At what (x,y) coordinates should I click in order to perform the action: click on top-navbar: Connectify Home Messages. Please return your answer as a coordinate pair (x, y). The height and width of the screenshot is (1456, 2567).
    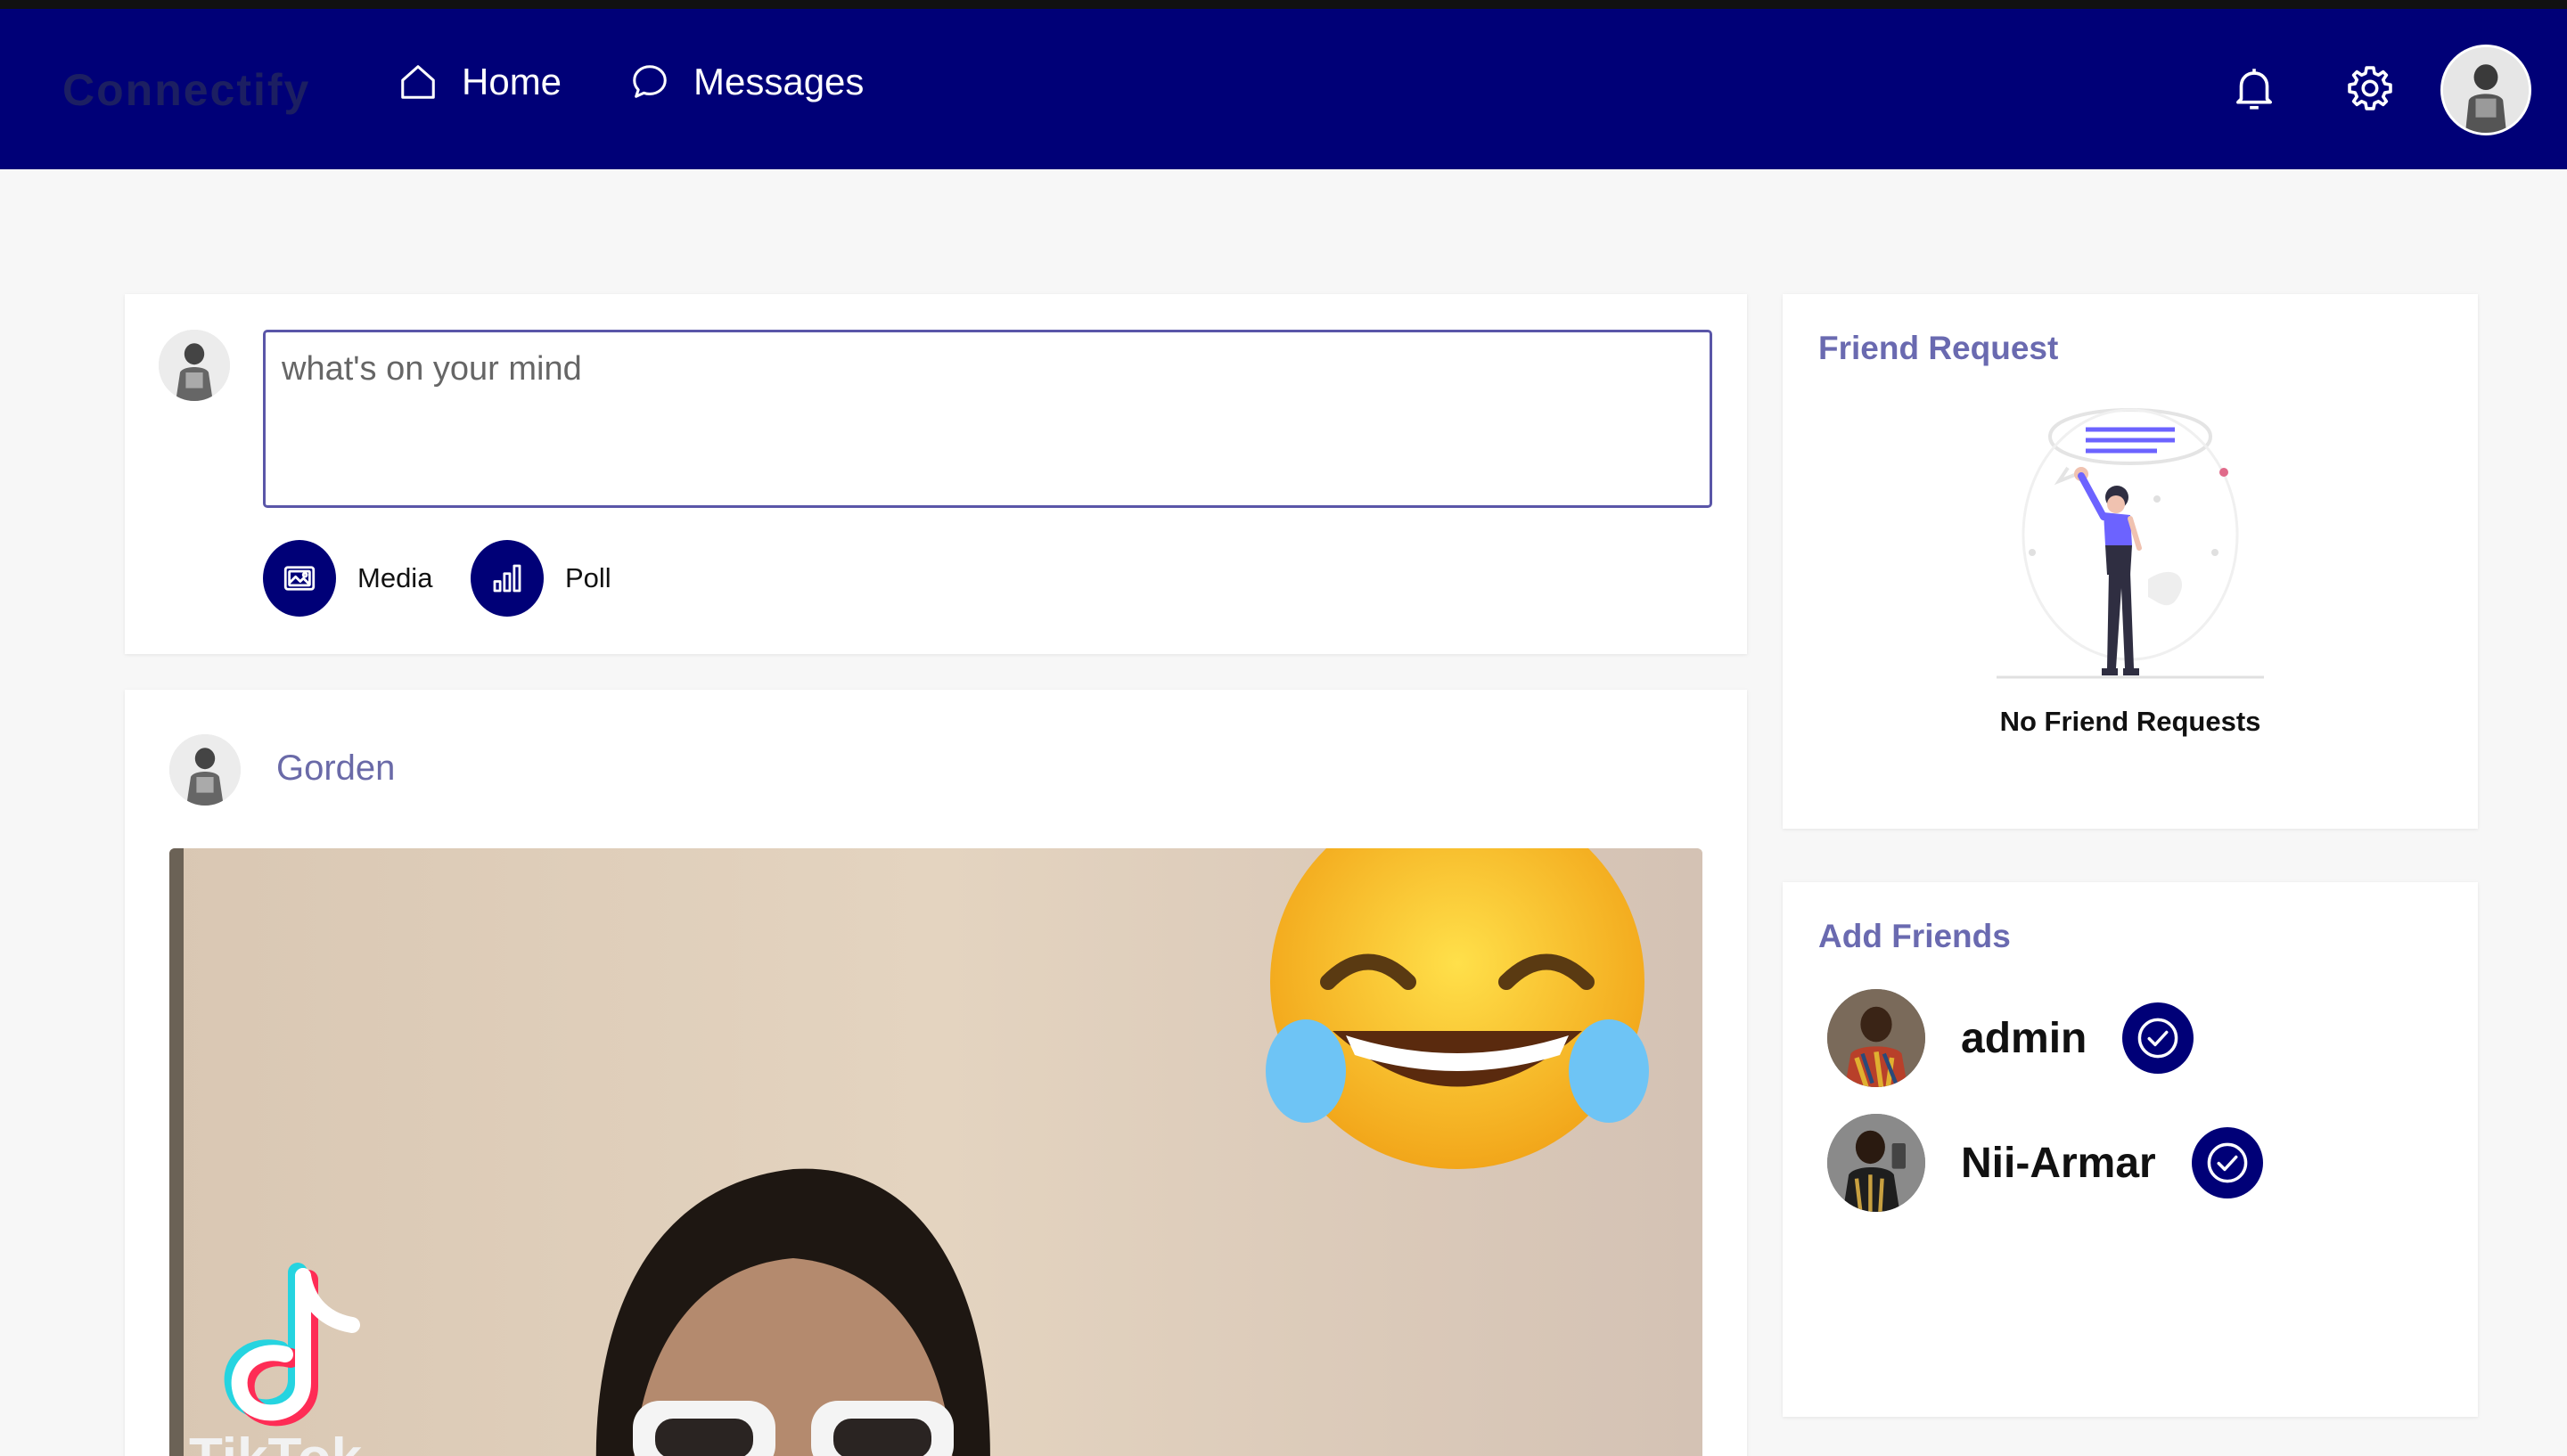
    Looking at the image, I should click on (1283, 89).